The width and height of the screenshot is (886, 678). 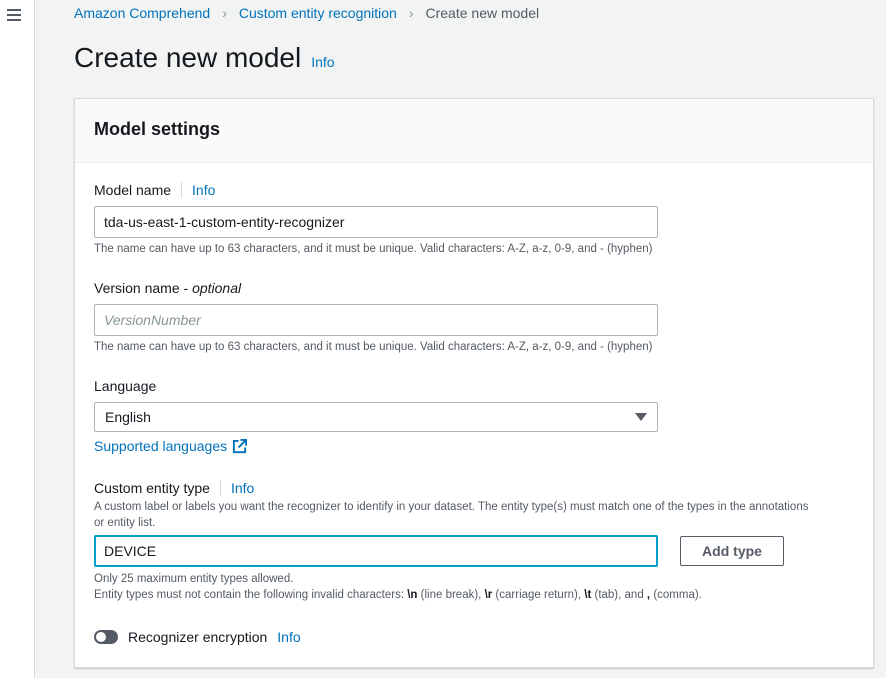 What do you see at coordinates (188, 57) in the screenshot?
I see `page-title: Create new model` at bounding box center [188, 57].